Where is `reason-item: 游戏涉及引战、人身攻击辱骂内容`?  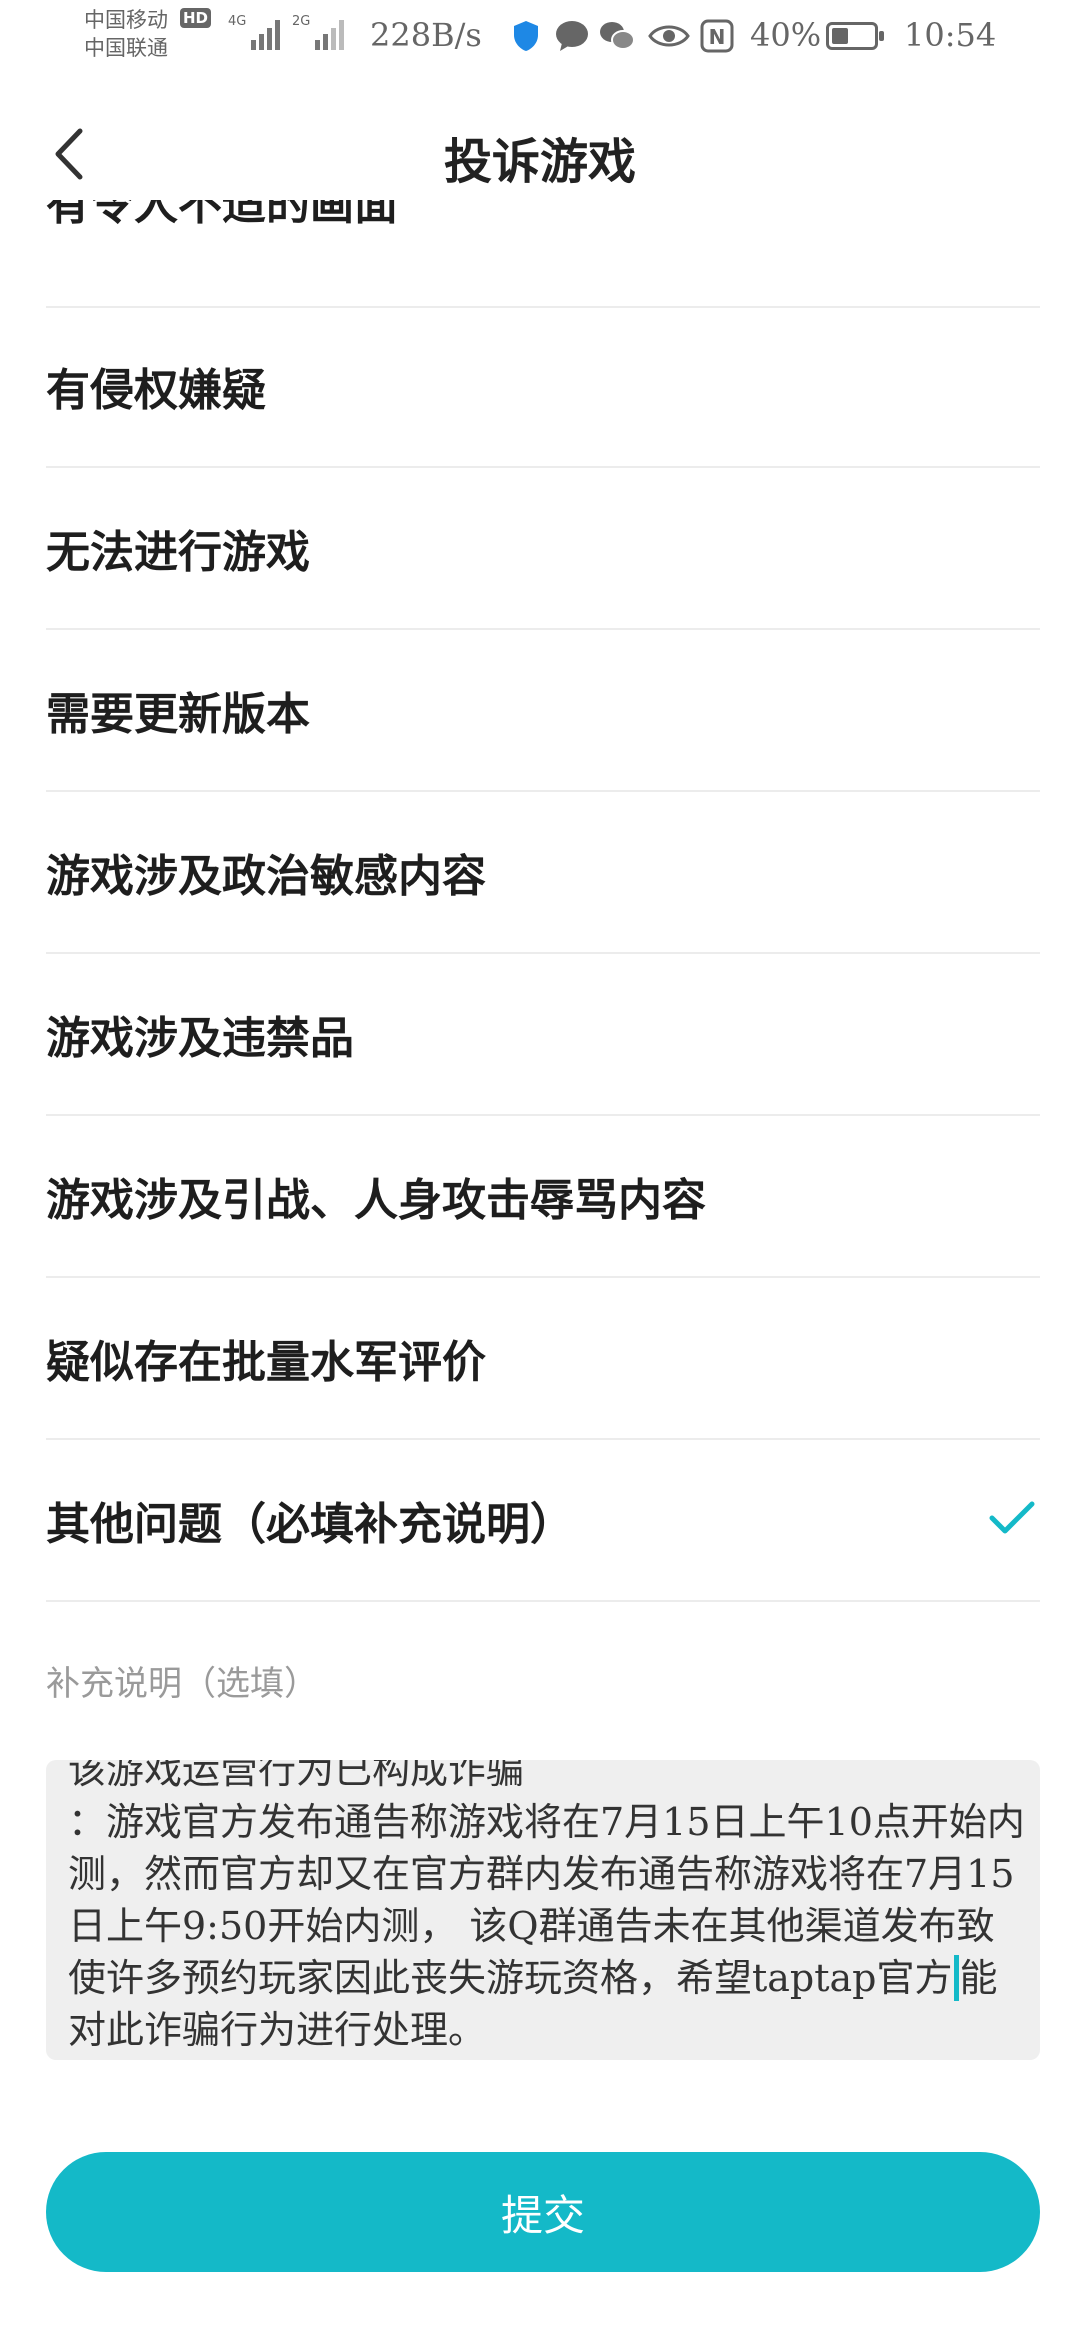 reason-item: 游戏涉及引战、人身攻击辱骂内容 is located at coordinates (543, 1197).